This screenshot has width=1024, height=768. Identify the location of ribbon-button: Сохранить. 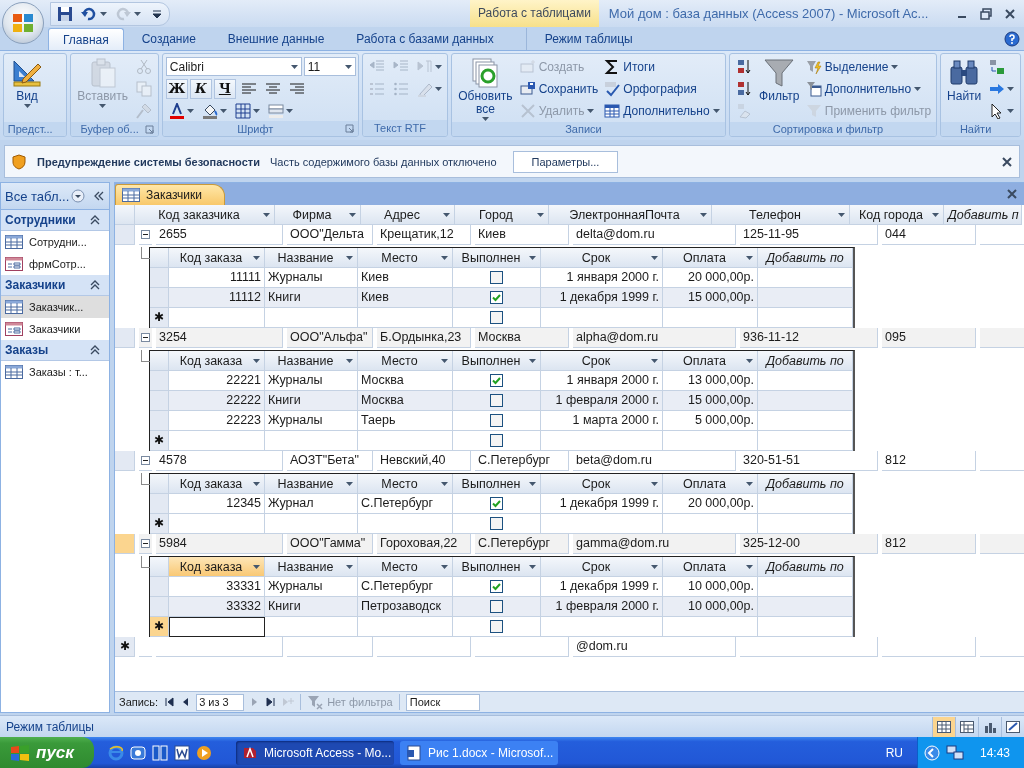
(559, 88).